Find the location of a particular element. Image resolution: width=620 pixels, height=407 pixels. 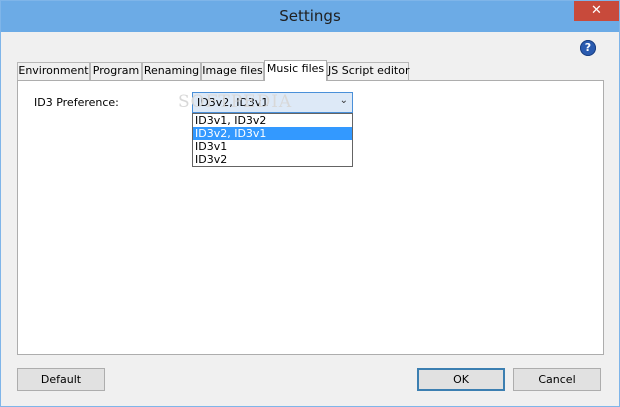

chevron-down-icon: ⌄ is located at coordinates (344, 100).